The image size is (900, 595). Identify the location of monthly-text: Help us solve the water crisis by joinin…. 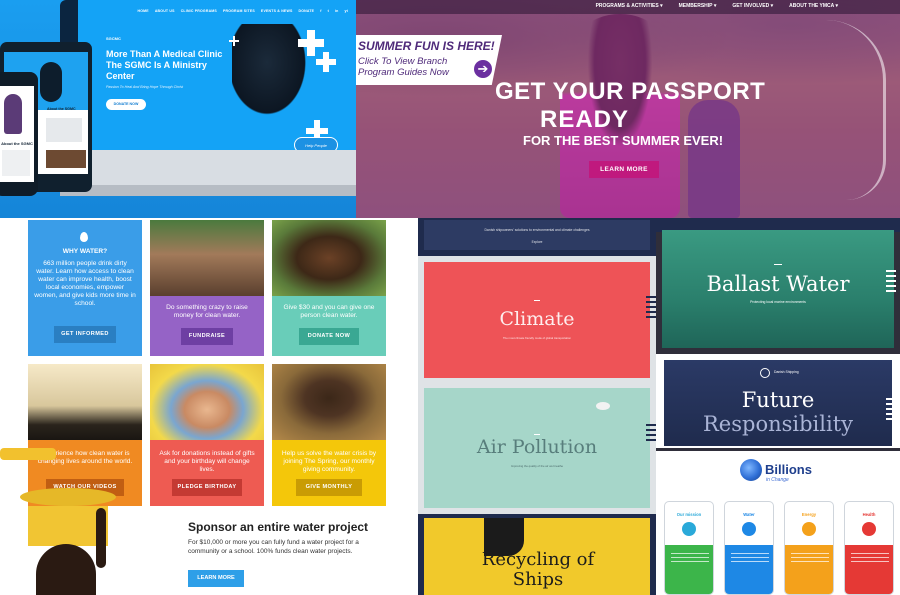
(329, 461).